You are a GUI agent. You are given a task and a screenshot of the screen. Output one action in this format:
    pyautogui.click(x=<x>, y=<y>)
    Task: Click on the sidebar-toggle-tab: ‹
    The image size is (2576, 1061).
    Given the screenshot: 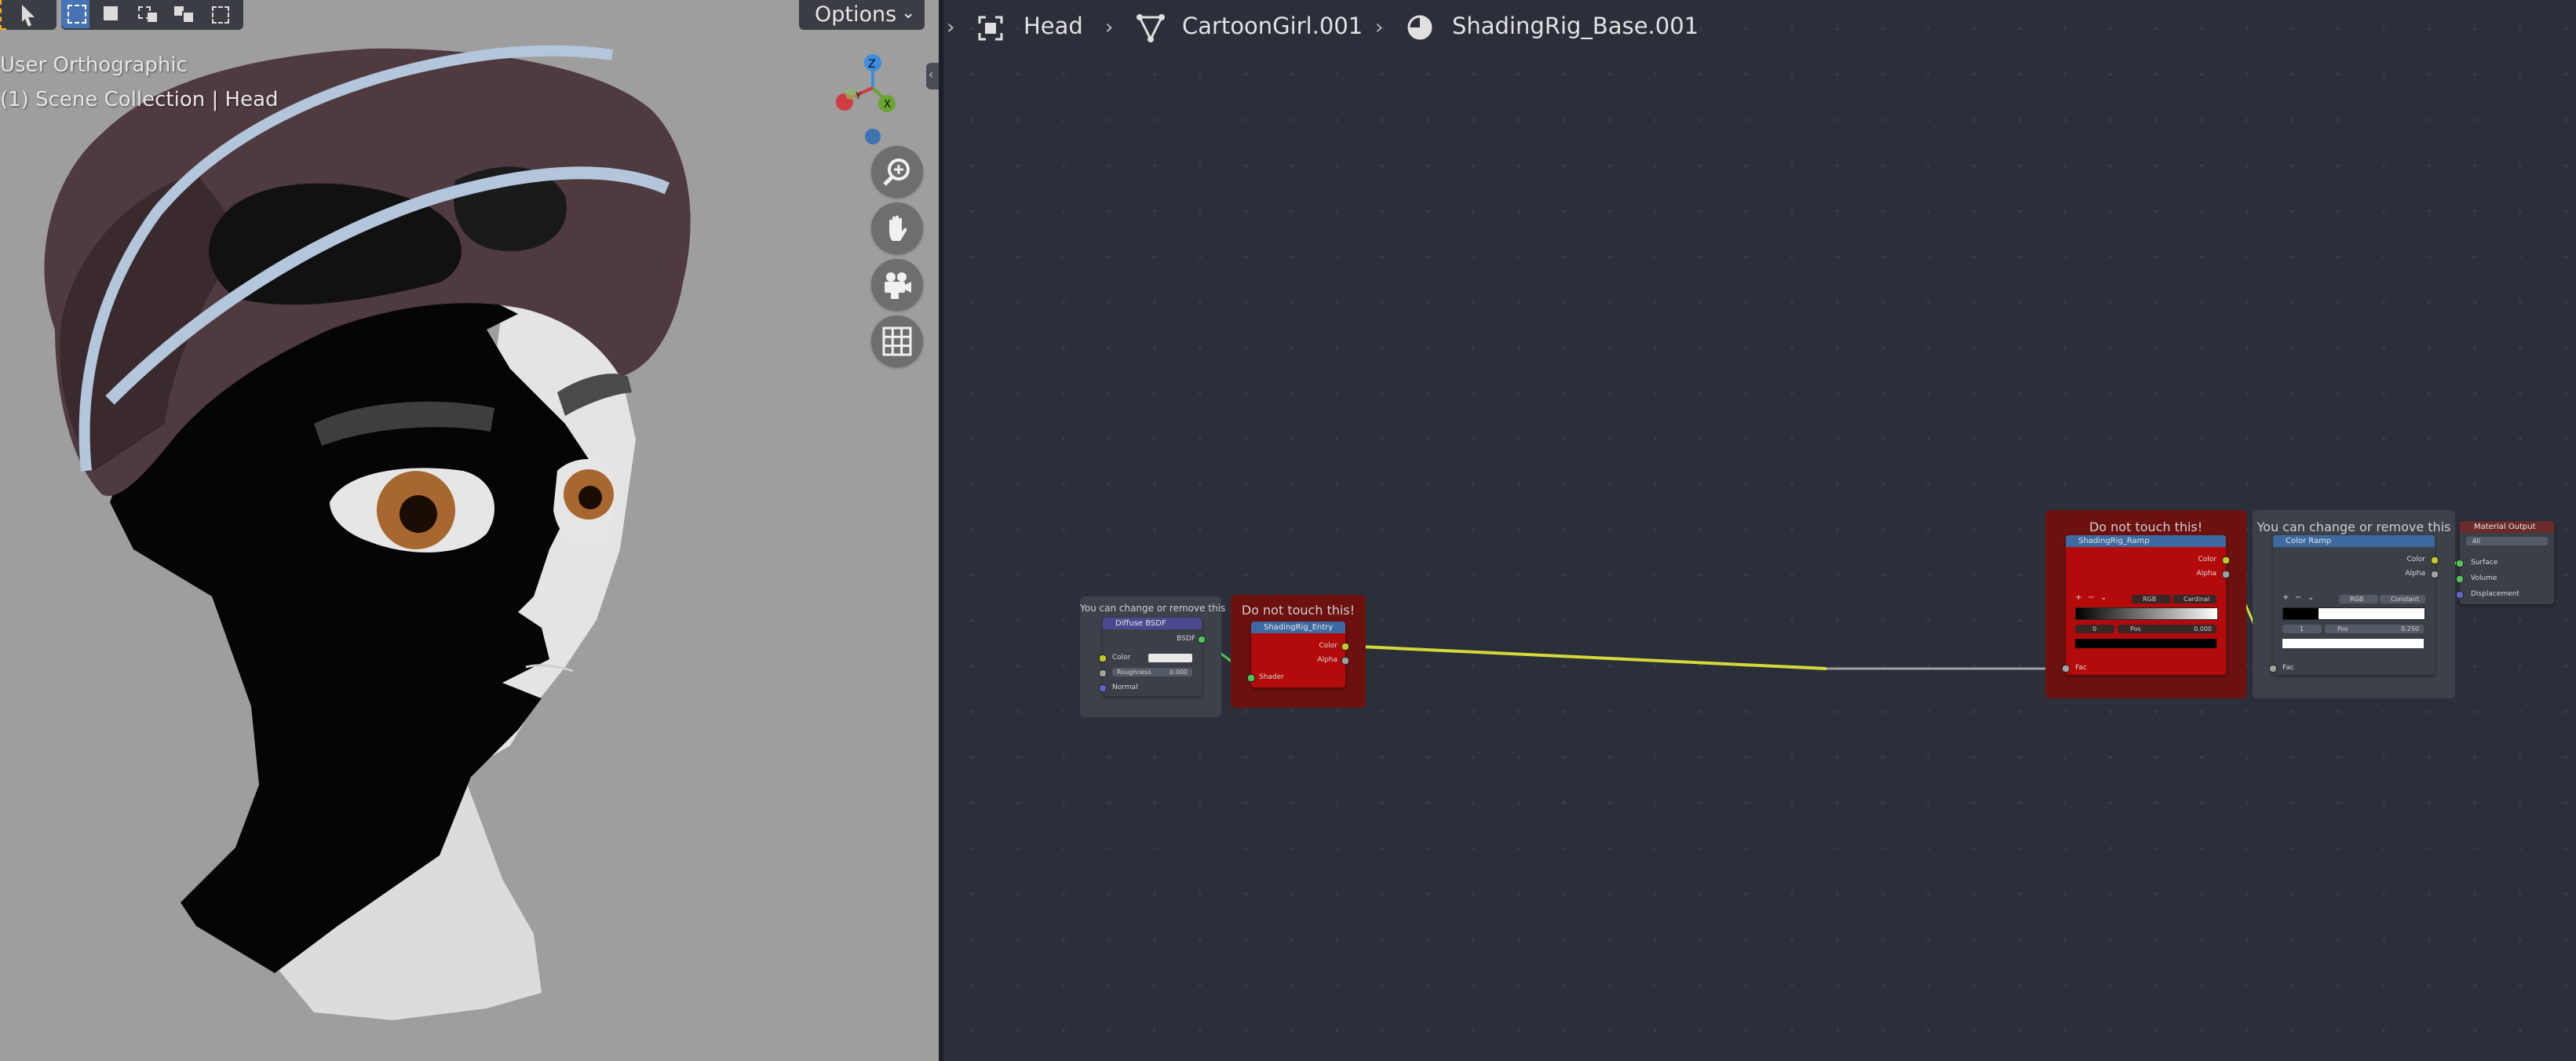 What is the action you would take?
    pyautogui.click(x=932, y=76)
    